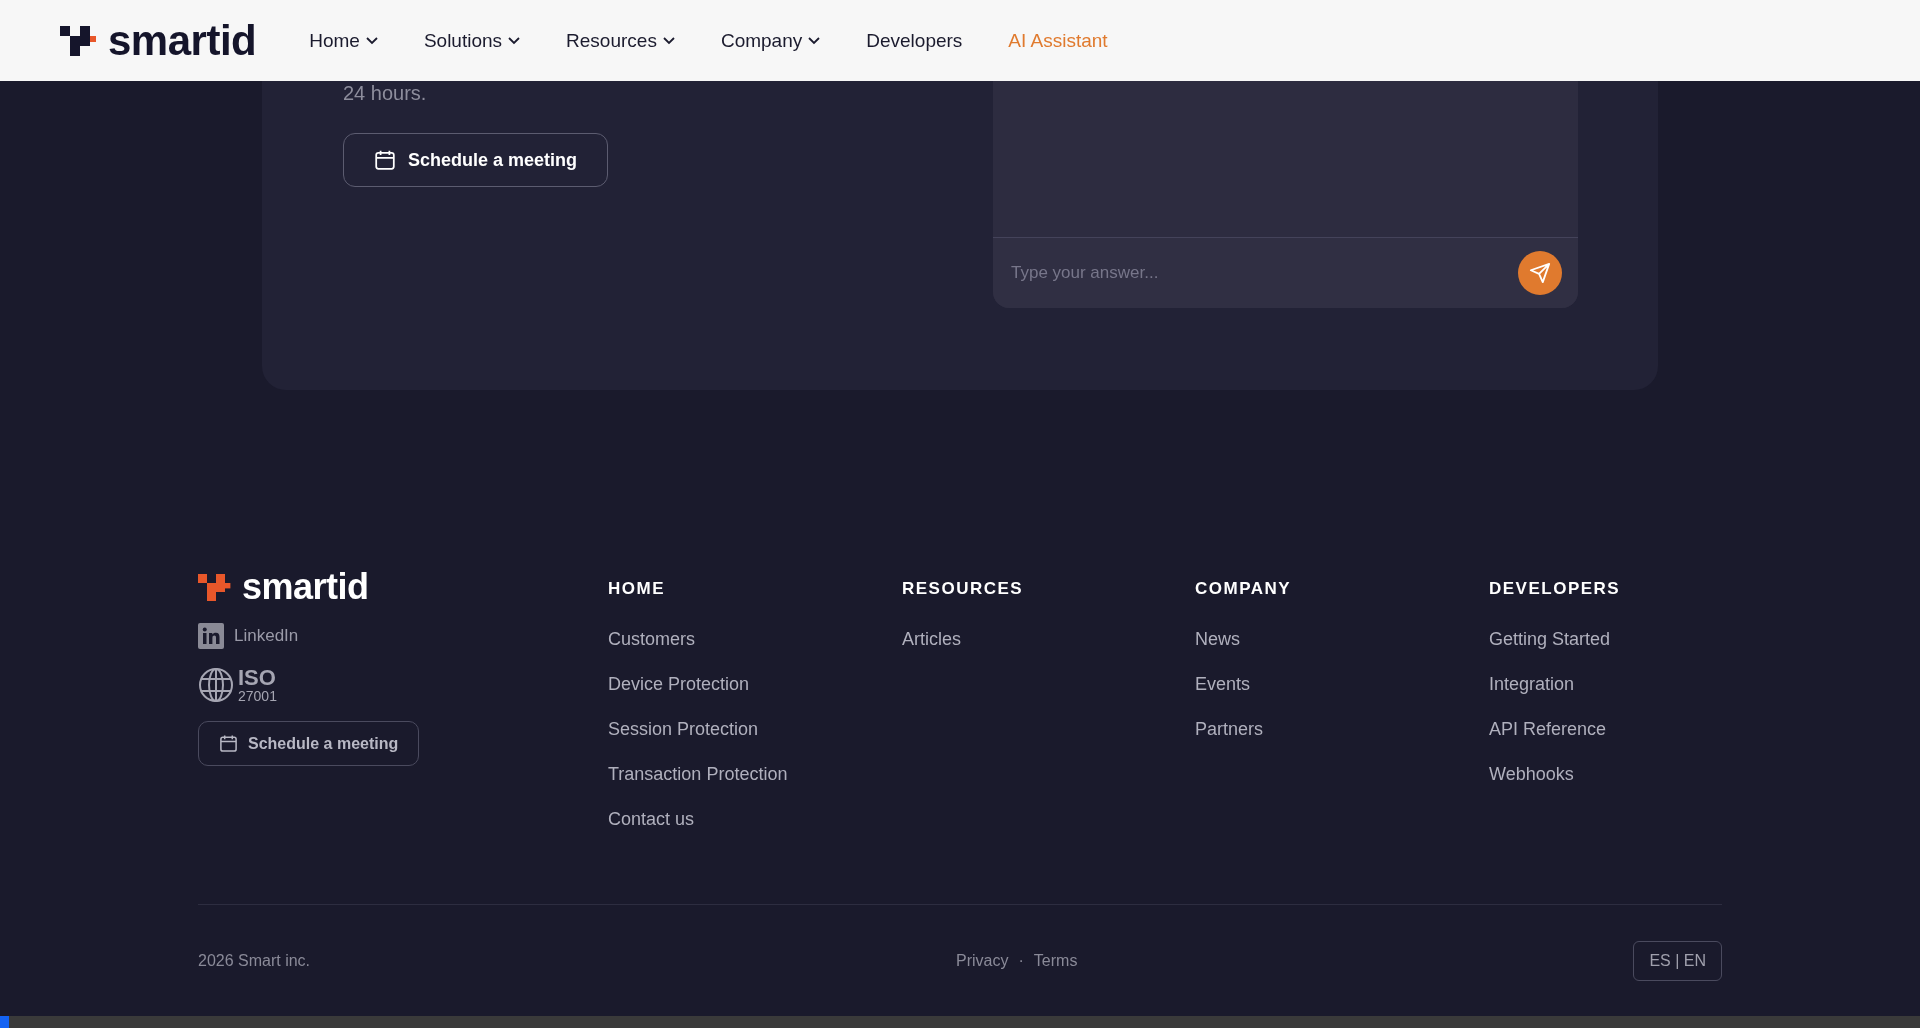 The width and height of the screenshot is (1920, 1028). I want to click on nav-link: Resources, so click(620, 40).